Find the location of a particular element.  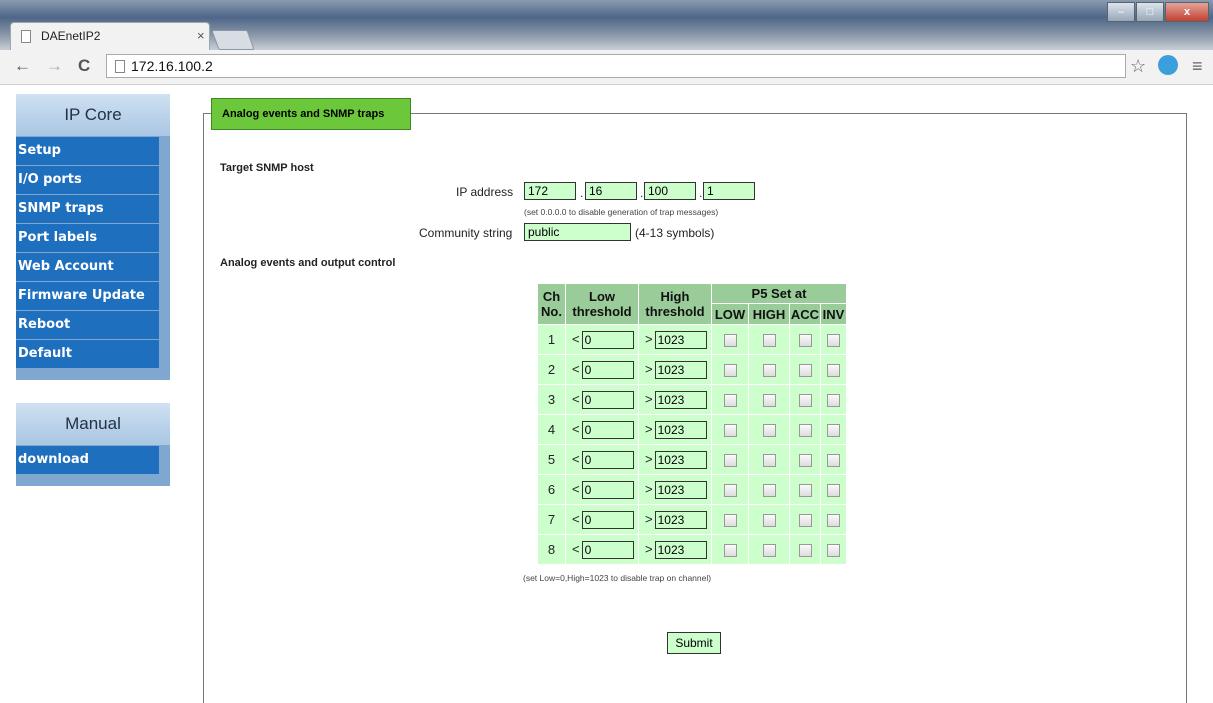

back-arrow-icon: ← is located at coordinates (22, 66).